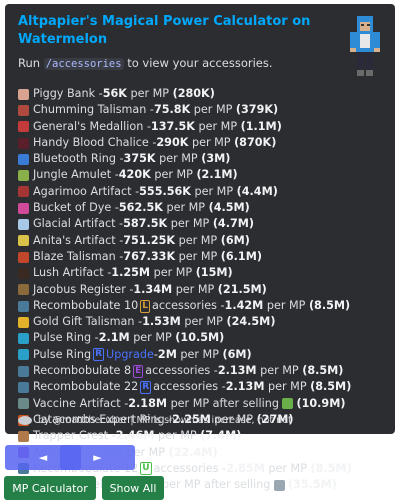 The height and width of the screenshot is (504, 402). Describe the element at coordinates (74, 436) in the screenshot. I see `accessory-name: Trapper Crest -` at that location.